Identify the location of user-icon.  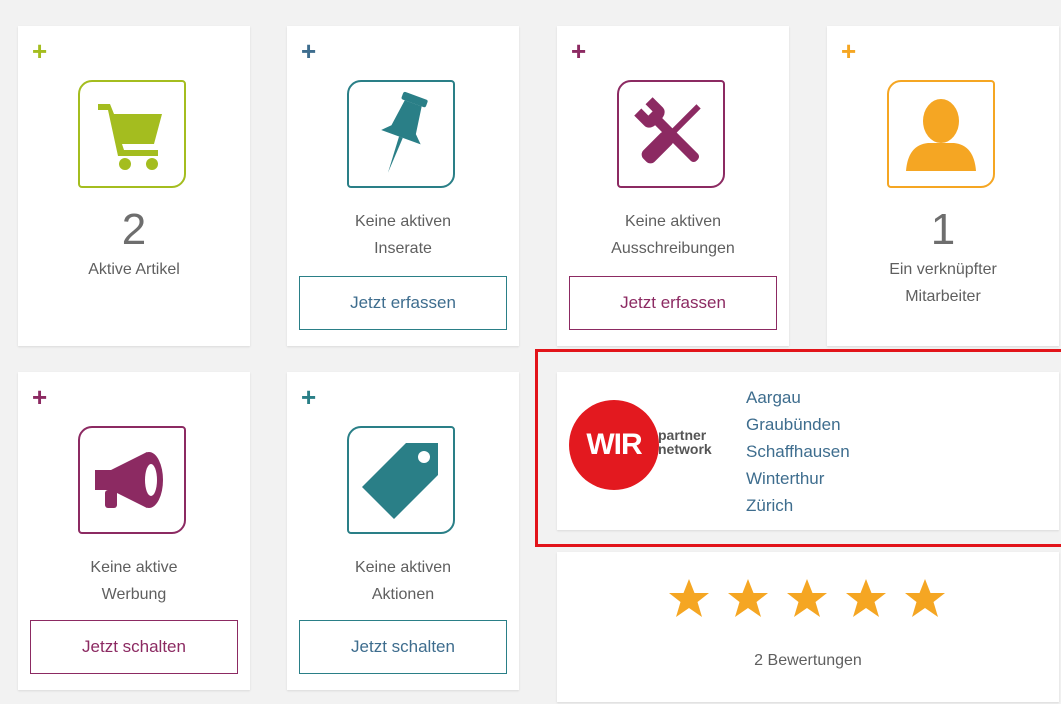
(941, 135).